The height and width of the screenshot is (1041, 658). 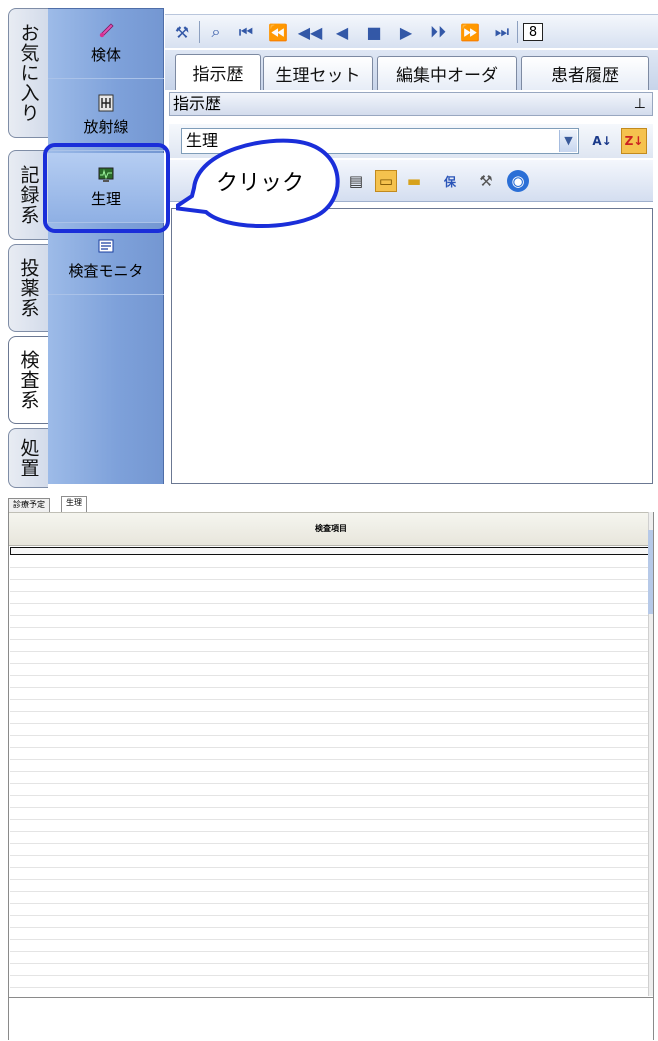 I want to click on open-folder-icon: ▭, so click(x=386, y=181).